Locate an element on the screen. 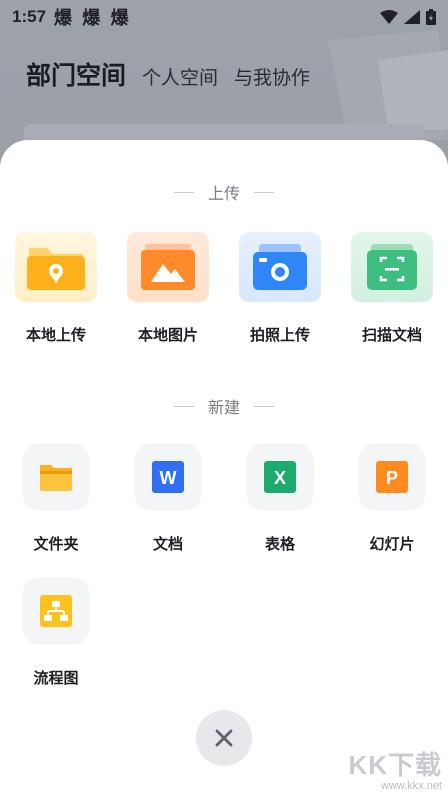  new-folder-button: 文件夹 is located at coordinates (56, 498).